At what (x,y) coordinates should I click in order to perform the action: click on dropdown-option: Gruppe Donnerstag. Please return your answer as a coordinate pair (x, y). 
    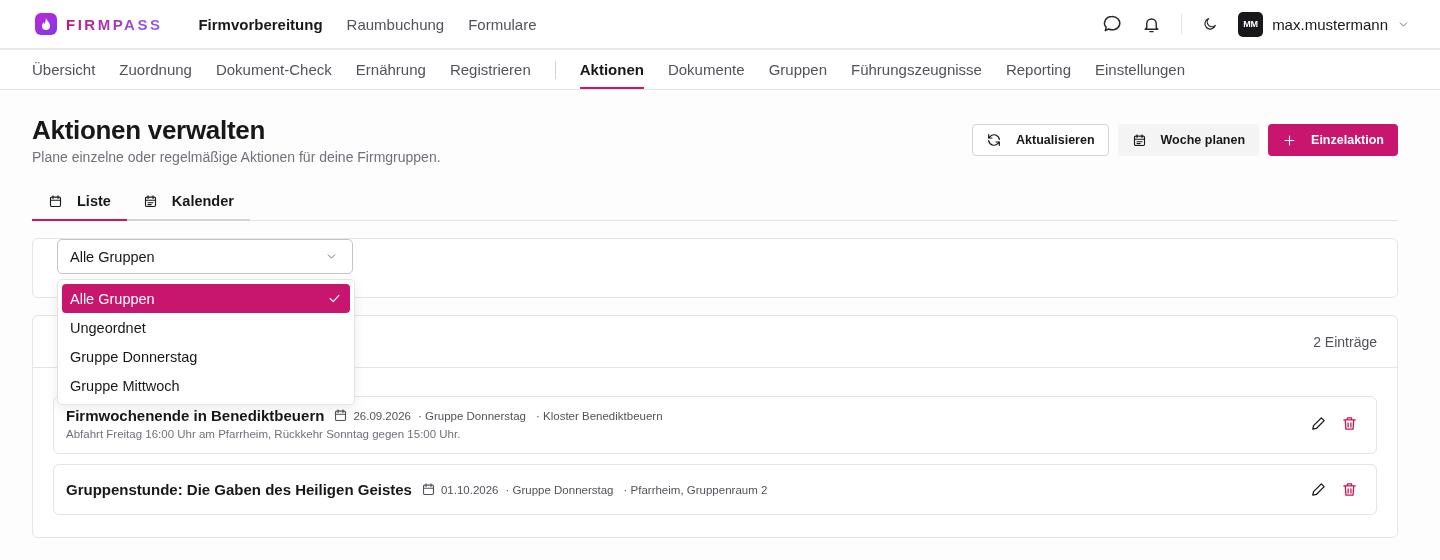
    Looking at the image, I should click on (206, 356).